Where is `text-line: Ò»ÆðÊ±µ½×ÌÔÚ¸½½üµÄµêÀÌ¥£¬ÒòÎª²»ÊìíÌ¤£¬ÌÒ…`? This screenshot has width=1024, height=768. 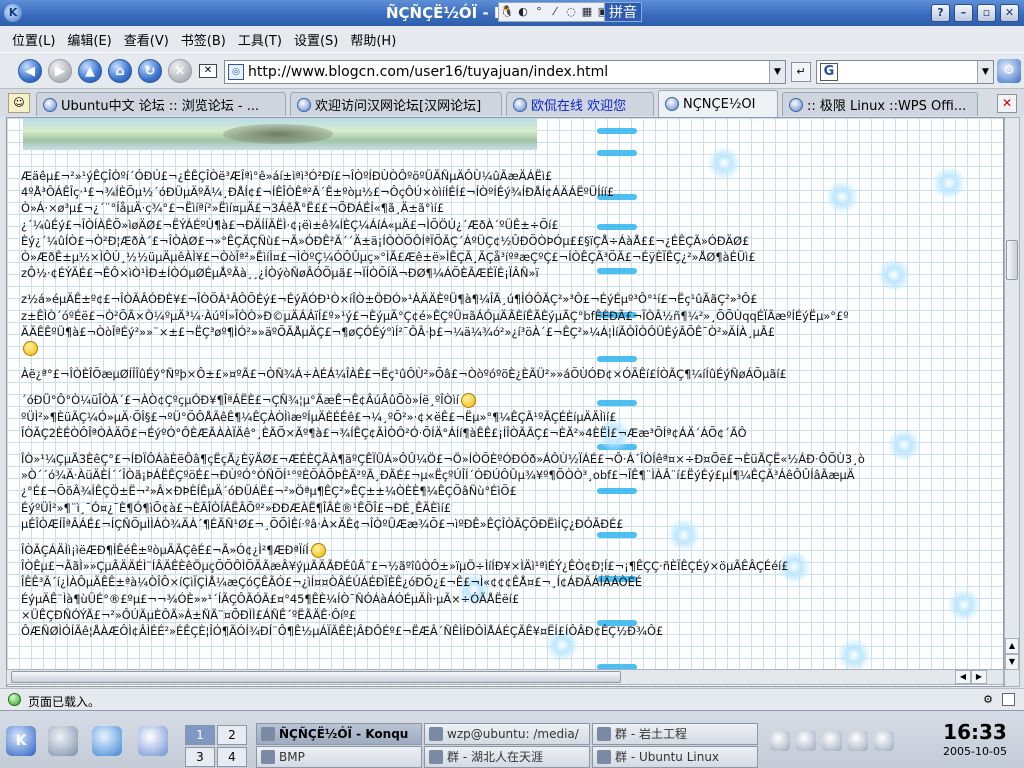 text-line: Ò»ÆðÊ±µ½×ÌÔÚ¸½½üµÄµêÀÌ¥£¬ÒòÎª²»ÊìíÌ¤£¬ÌÒ… is located at coordinates (388, 257).